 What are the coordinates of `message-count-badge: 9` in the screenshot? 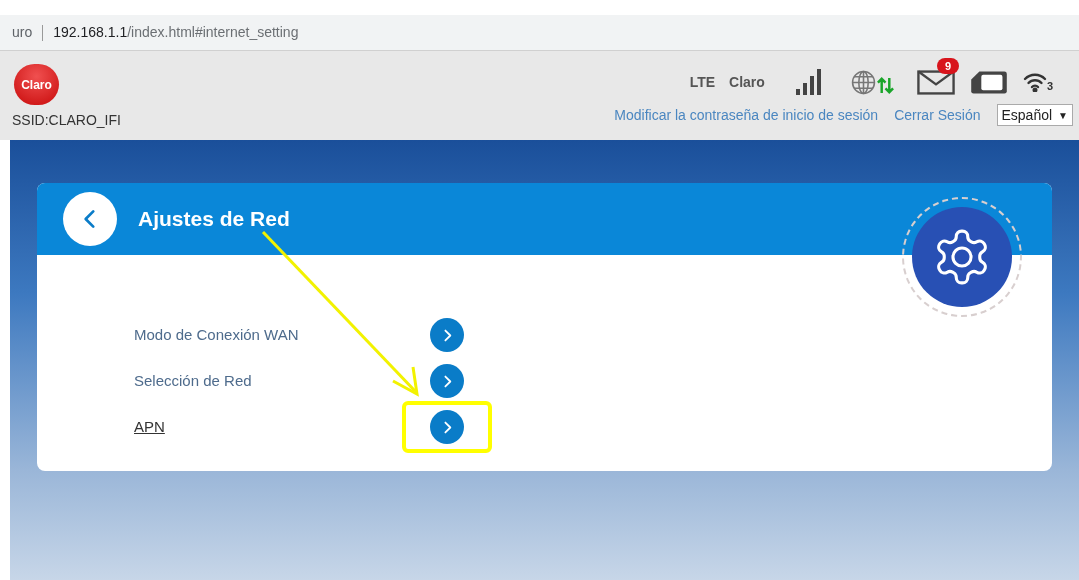 It's located at (947, 65).